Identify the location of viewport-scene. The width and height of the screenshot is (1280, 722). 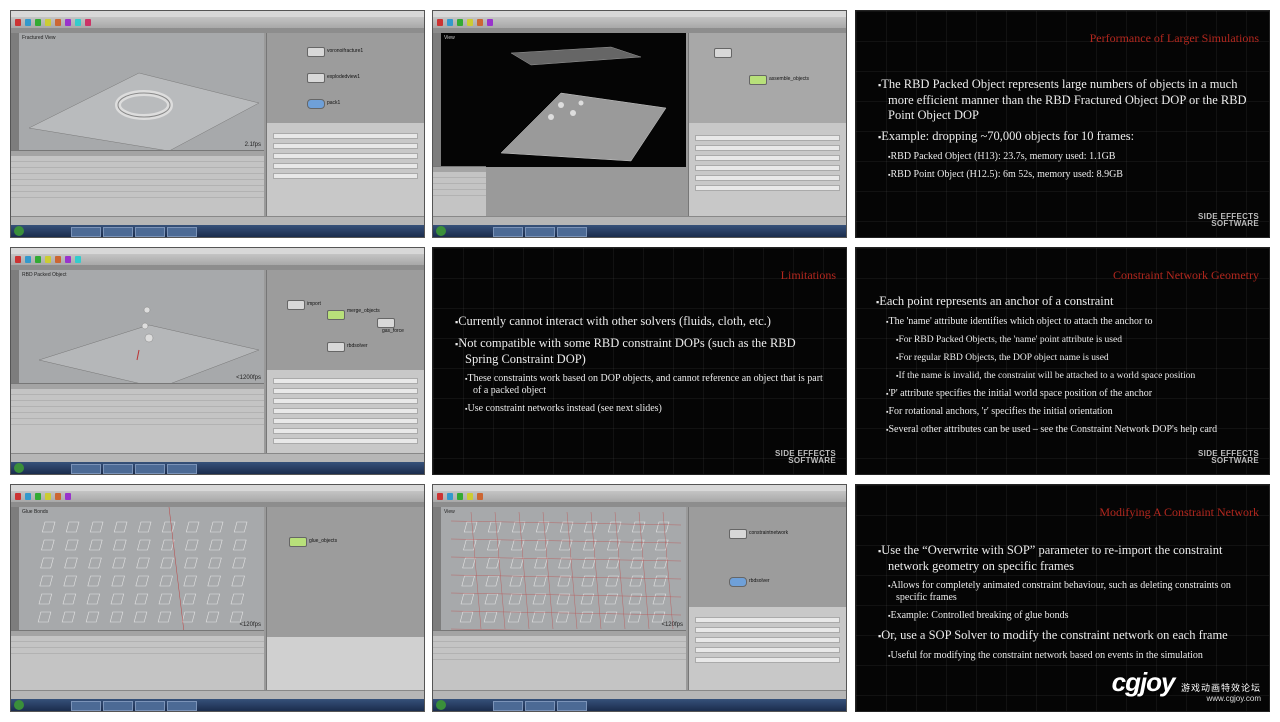
(149, 345).